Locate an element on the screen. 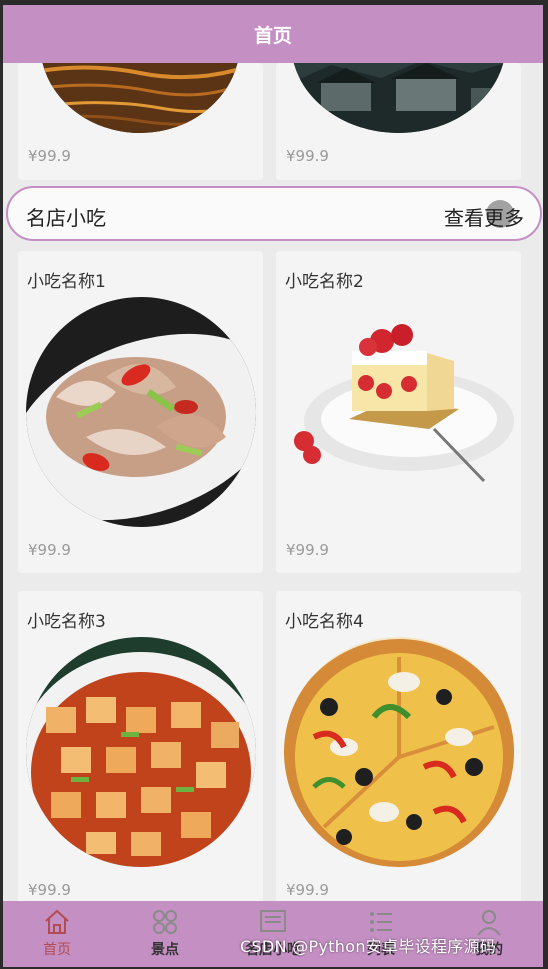 This screenshot has height=969, width=548. snack-name: 小吃名称4 is located at coordinates (324, 622).